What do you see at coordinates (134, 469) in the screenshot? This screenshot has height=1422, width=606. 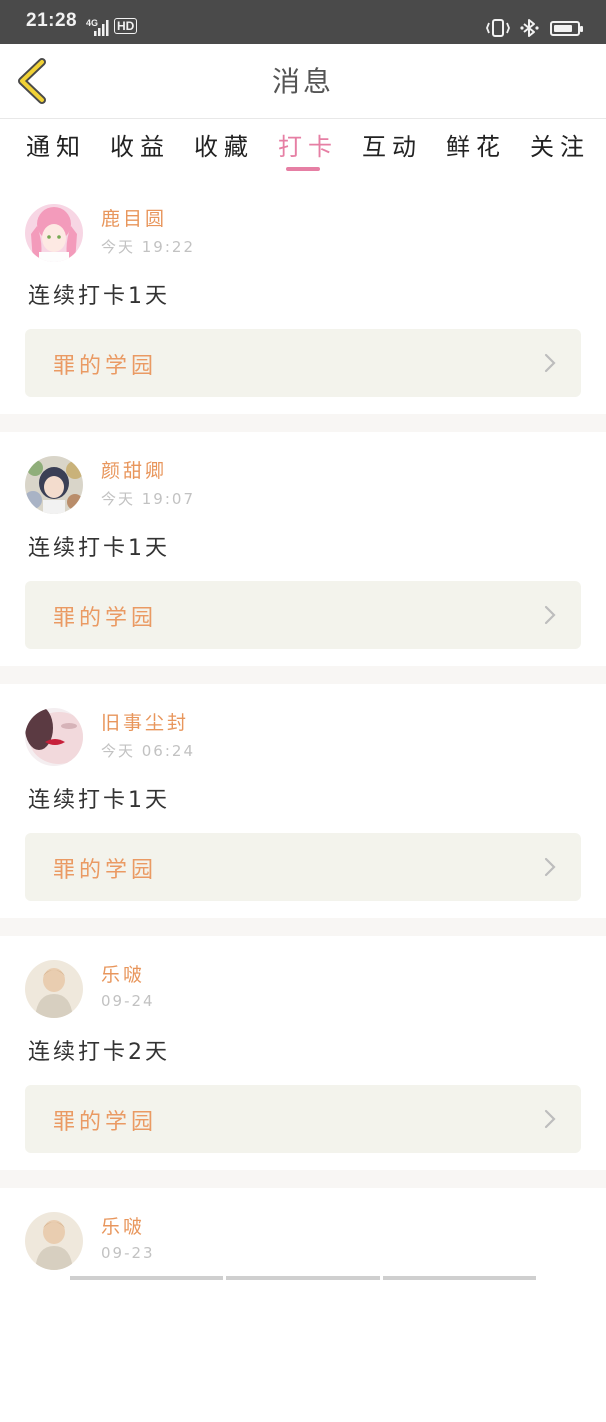 I see `username: 颜甜卿` at bounding box center [134, 469].